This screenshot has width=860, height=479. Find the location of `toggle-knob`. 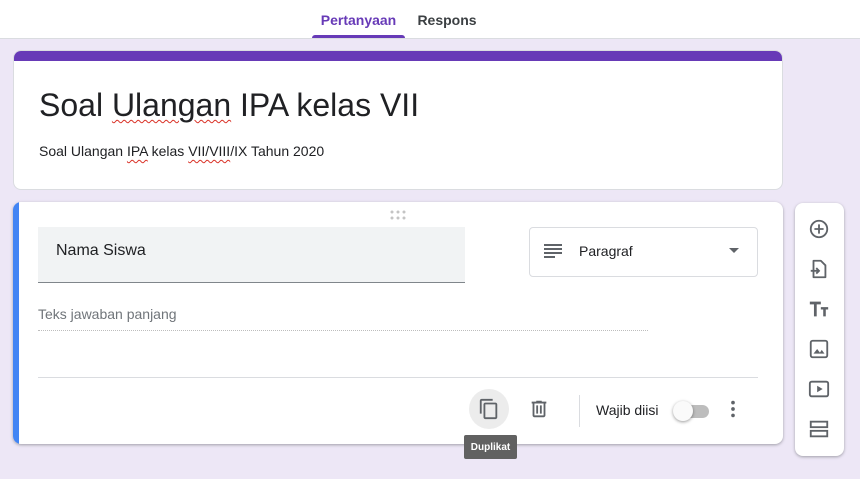

toggle-knob is located at coordinates (683, 411).